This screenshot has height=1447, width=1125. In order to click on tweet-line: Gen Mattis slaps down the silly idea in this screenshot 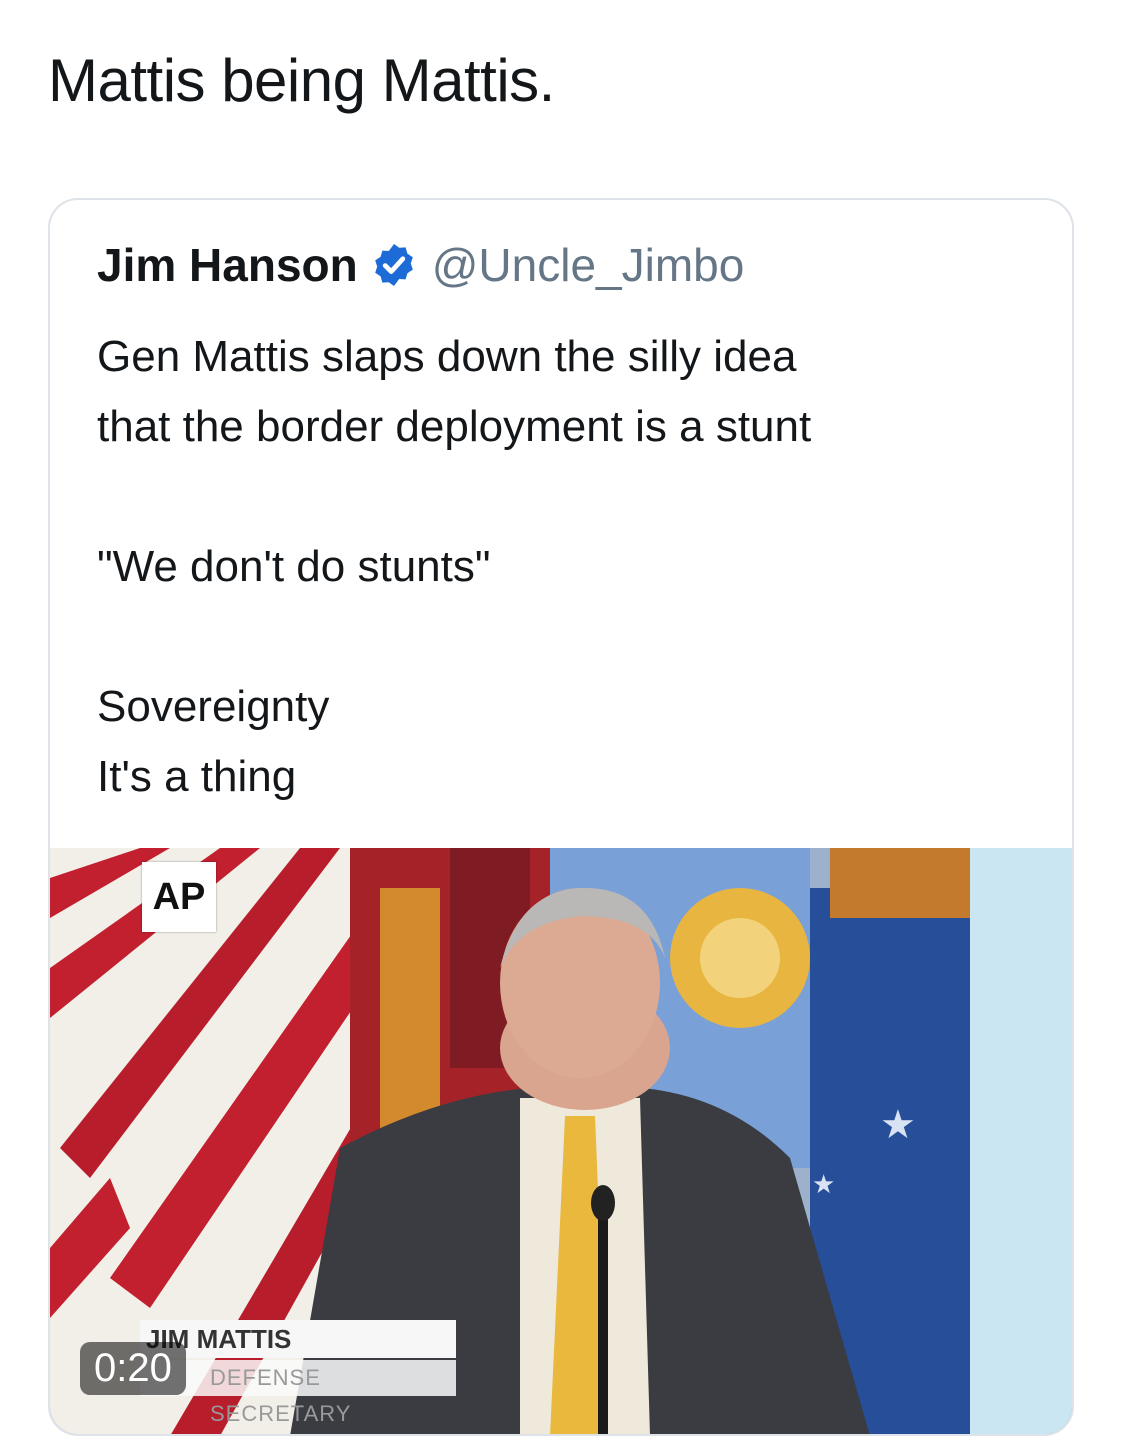, I will do `click(447, 356)`.